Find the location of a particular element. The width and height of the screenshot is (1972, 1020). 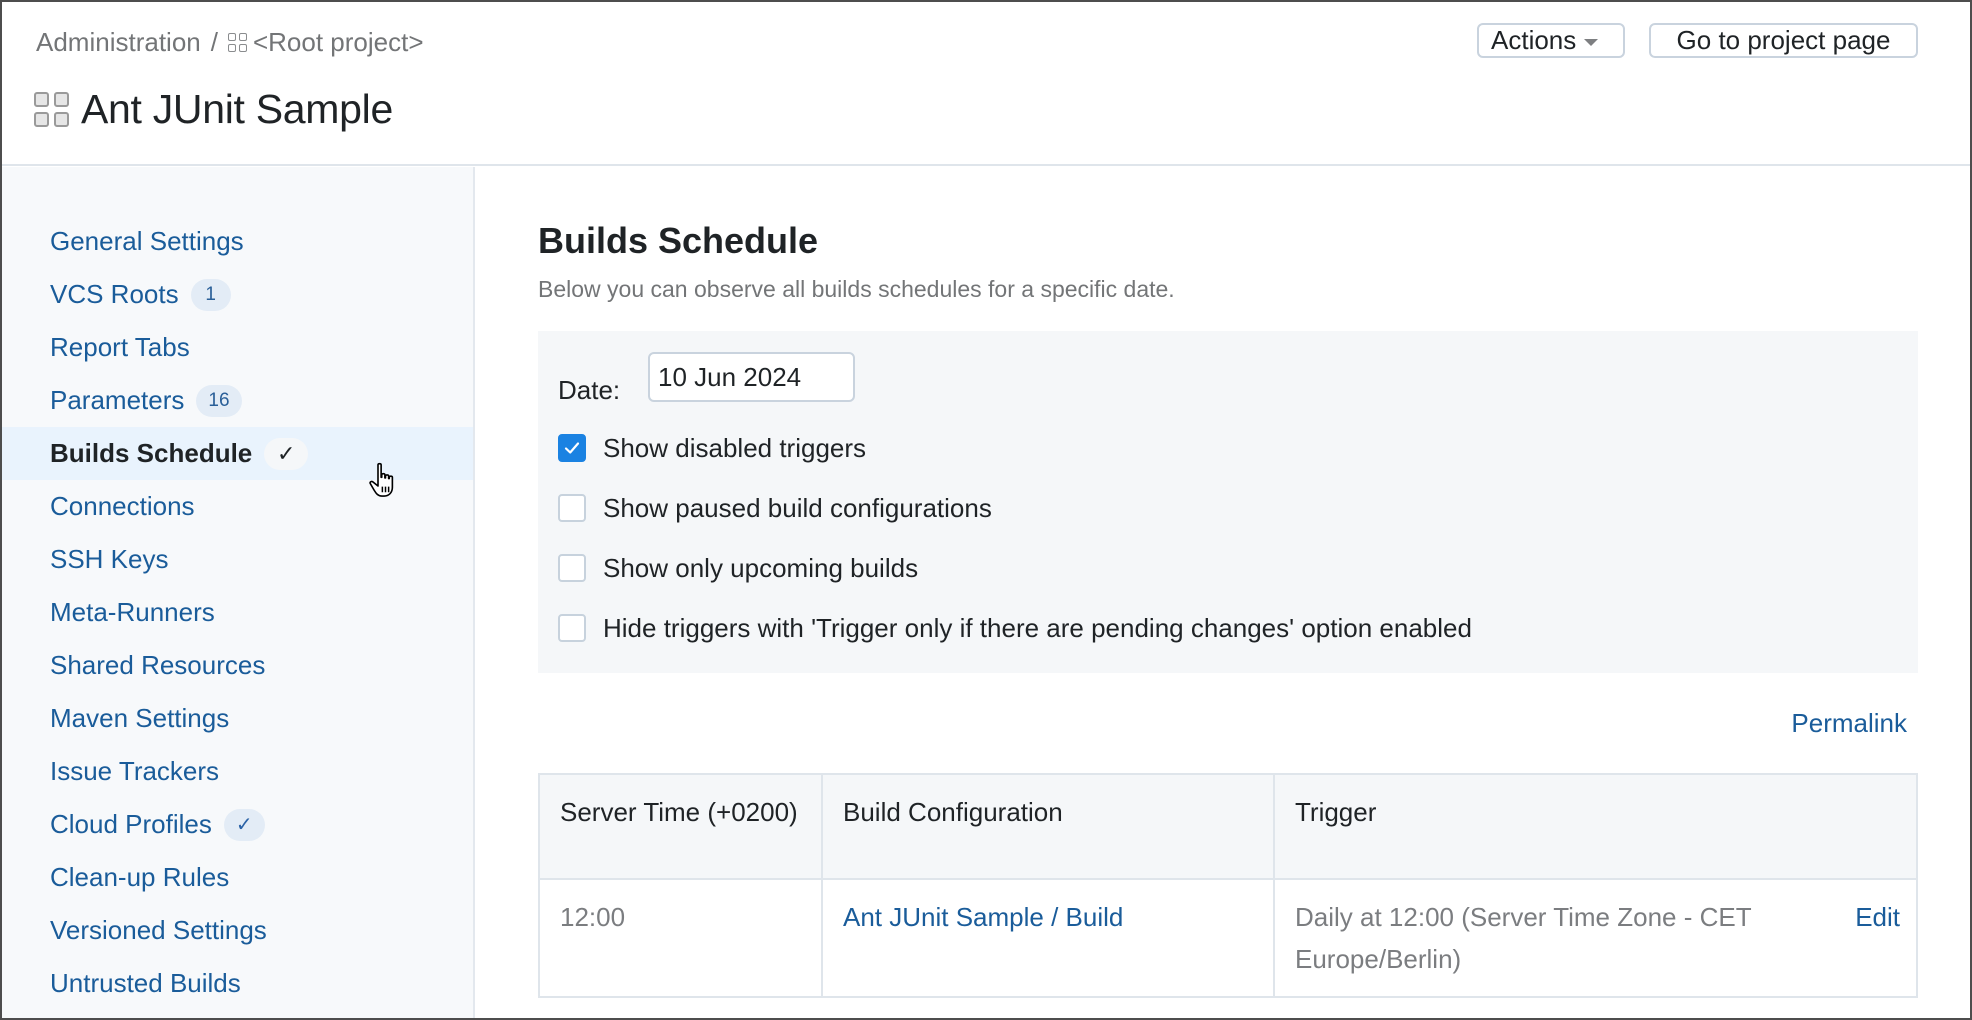

sidebar-item-label: Clean-up Rules is located at coordinates (140, 877).